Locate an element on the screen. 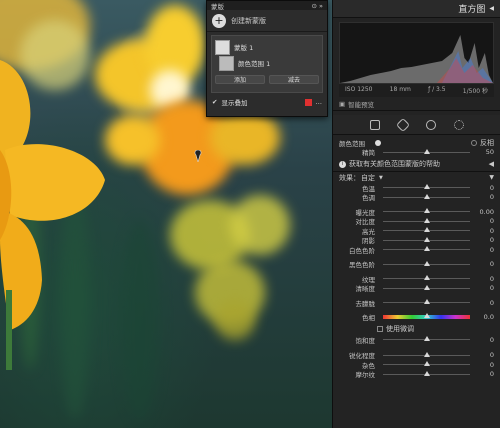 This screenshot has height=428, width=500. refine-row: 精简 50 is located at coordinates (416, 153).